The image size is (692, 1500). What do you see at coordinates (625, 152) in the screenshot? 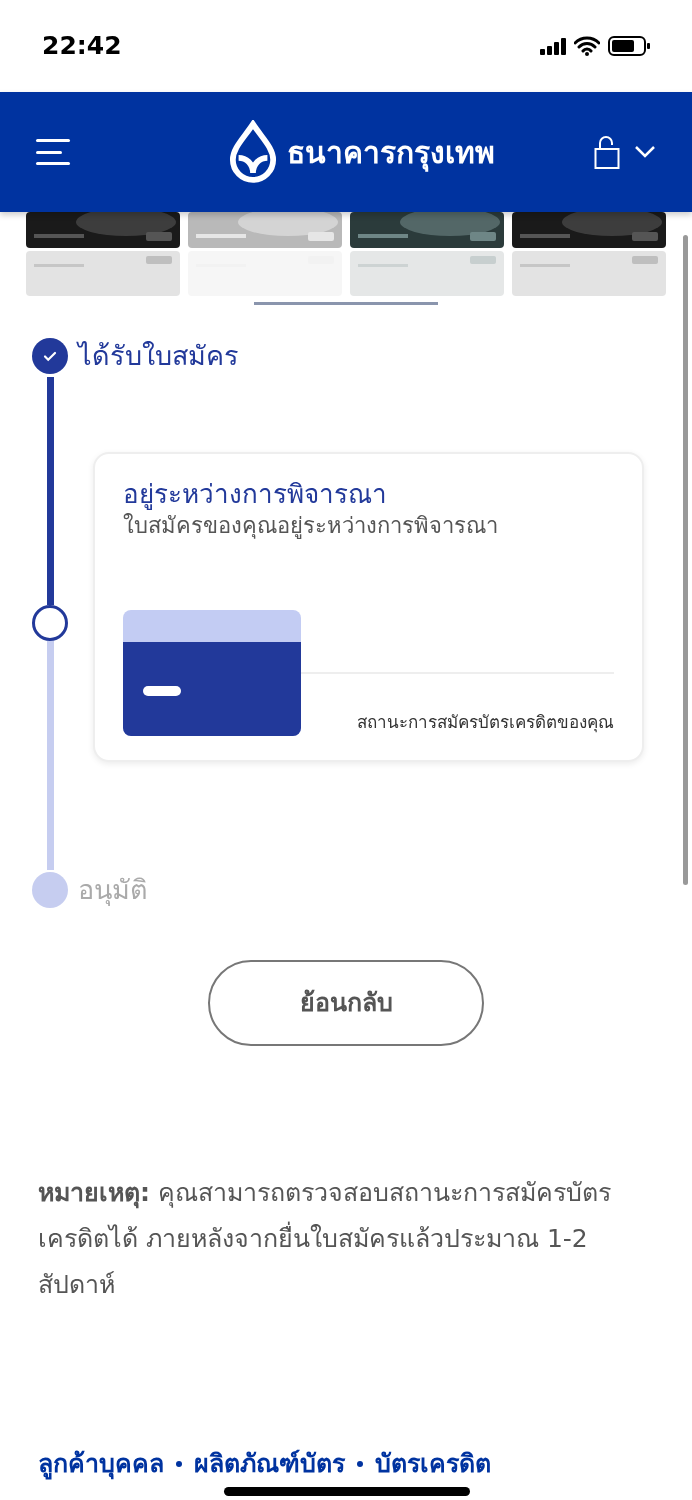
I see `lock-dropdown` at bounding box center [625, 152].